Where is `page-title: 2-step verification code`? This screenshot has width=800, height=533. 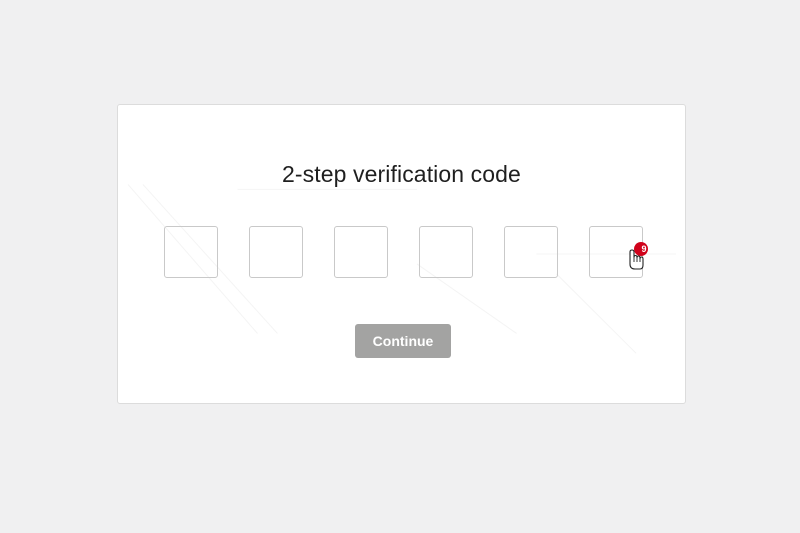
page-title: 2-step verification code is located at coordinates (401, 174).